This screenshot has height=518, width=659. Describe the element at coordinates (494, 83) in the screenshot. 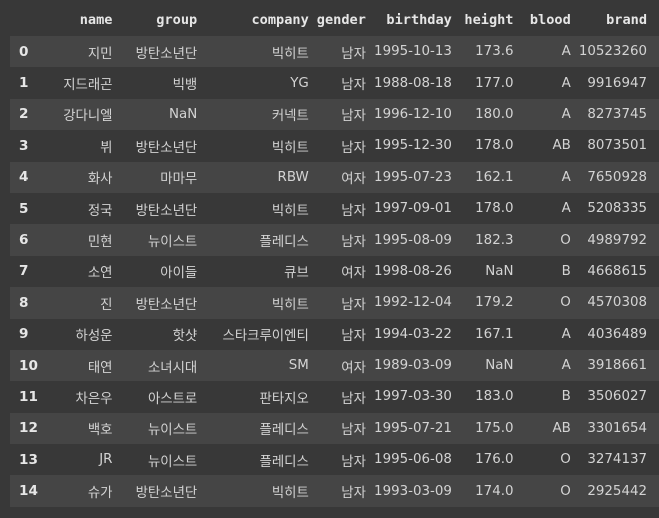

I see `cell-height: 177.0` at that location.